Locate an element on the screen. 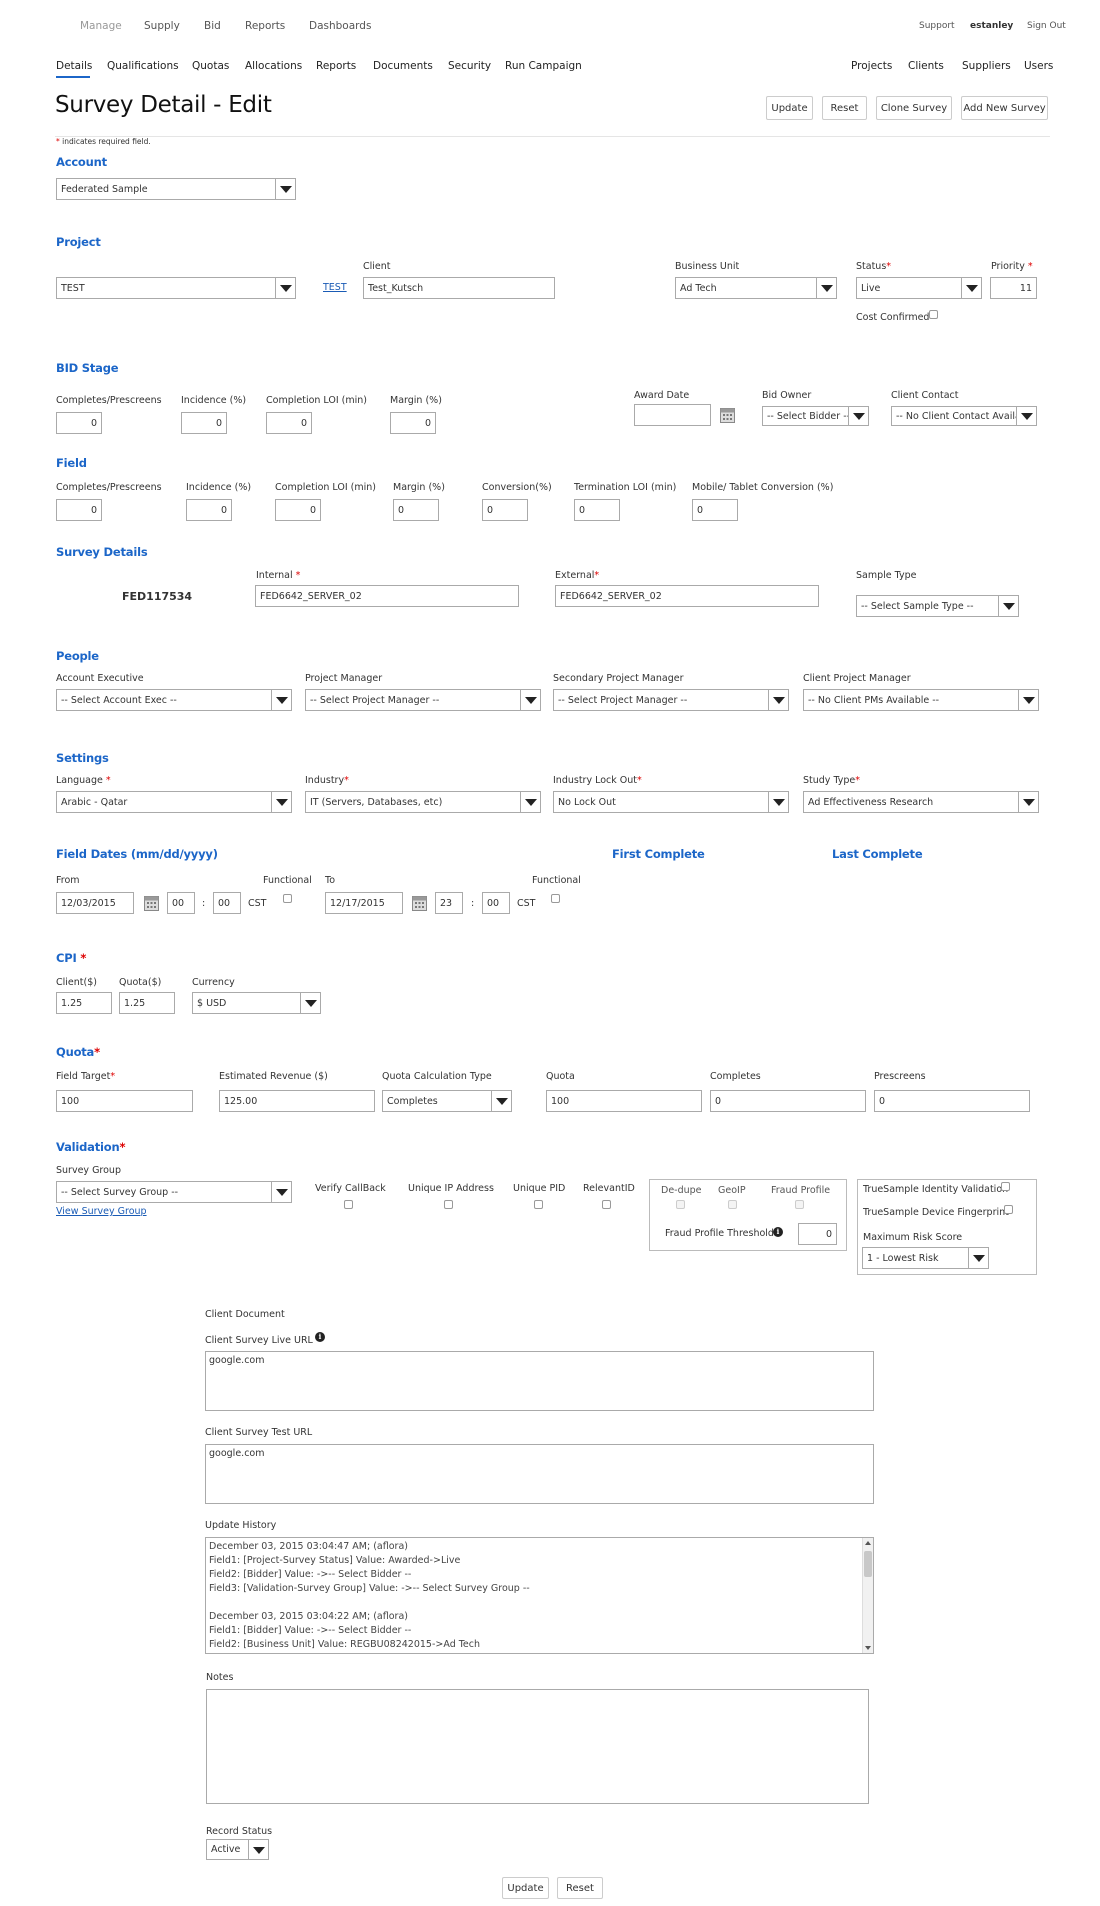  add-new-survey-button: Add New Survey is located at coordinates (1004, 108).